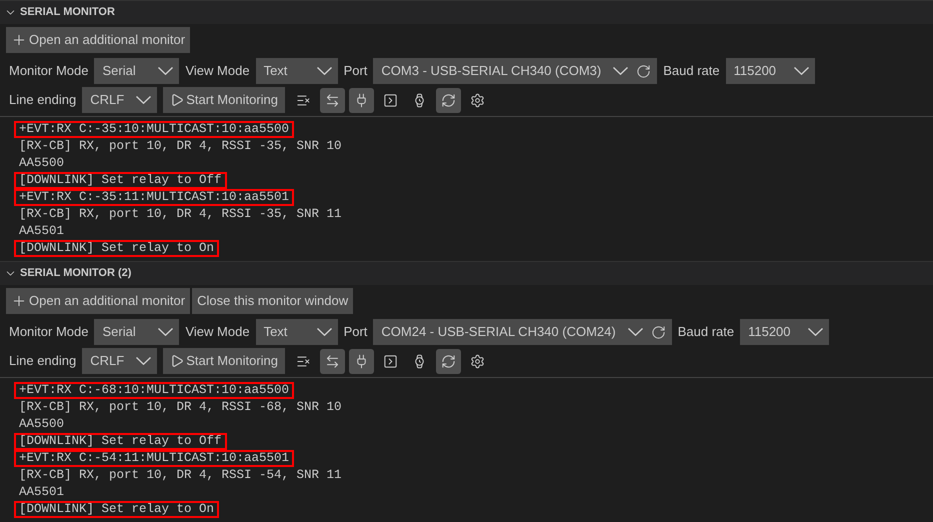  I want to click on dropdown: COM3 - USB-SERIAL CH340 (COM3), so click(515, 71).